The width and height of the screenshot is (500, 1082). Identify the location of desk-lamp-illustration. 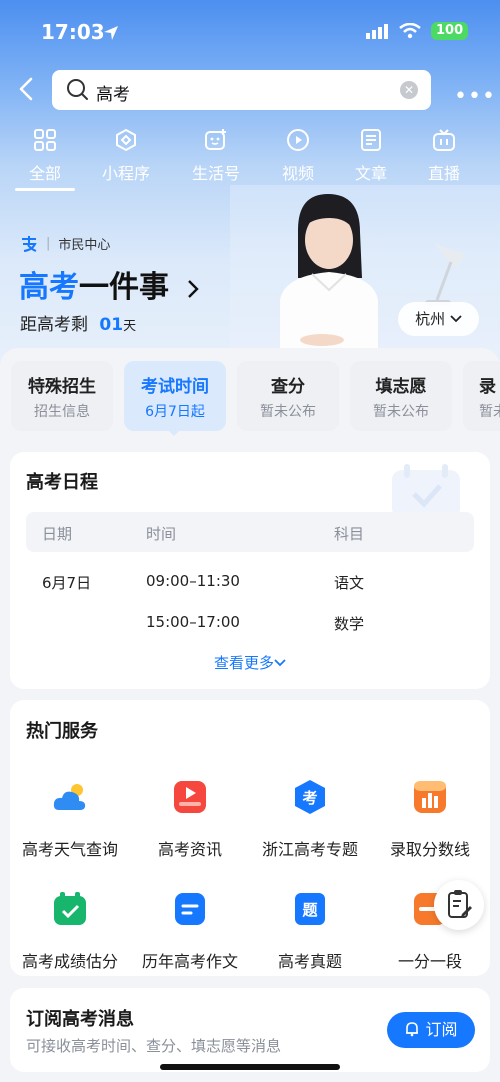
(445, 275).